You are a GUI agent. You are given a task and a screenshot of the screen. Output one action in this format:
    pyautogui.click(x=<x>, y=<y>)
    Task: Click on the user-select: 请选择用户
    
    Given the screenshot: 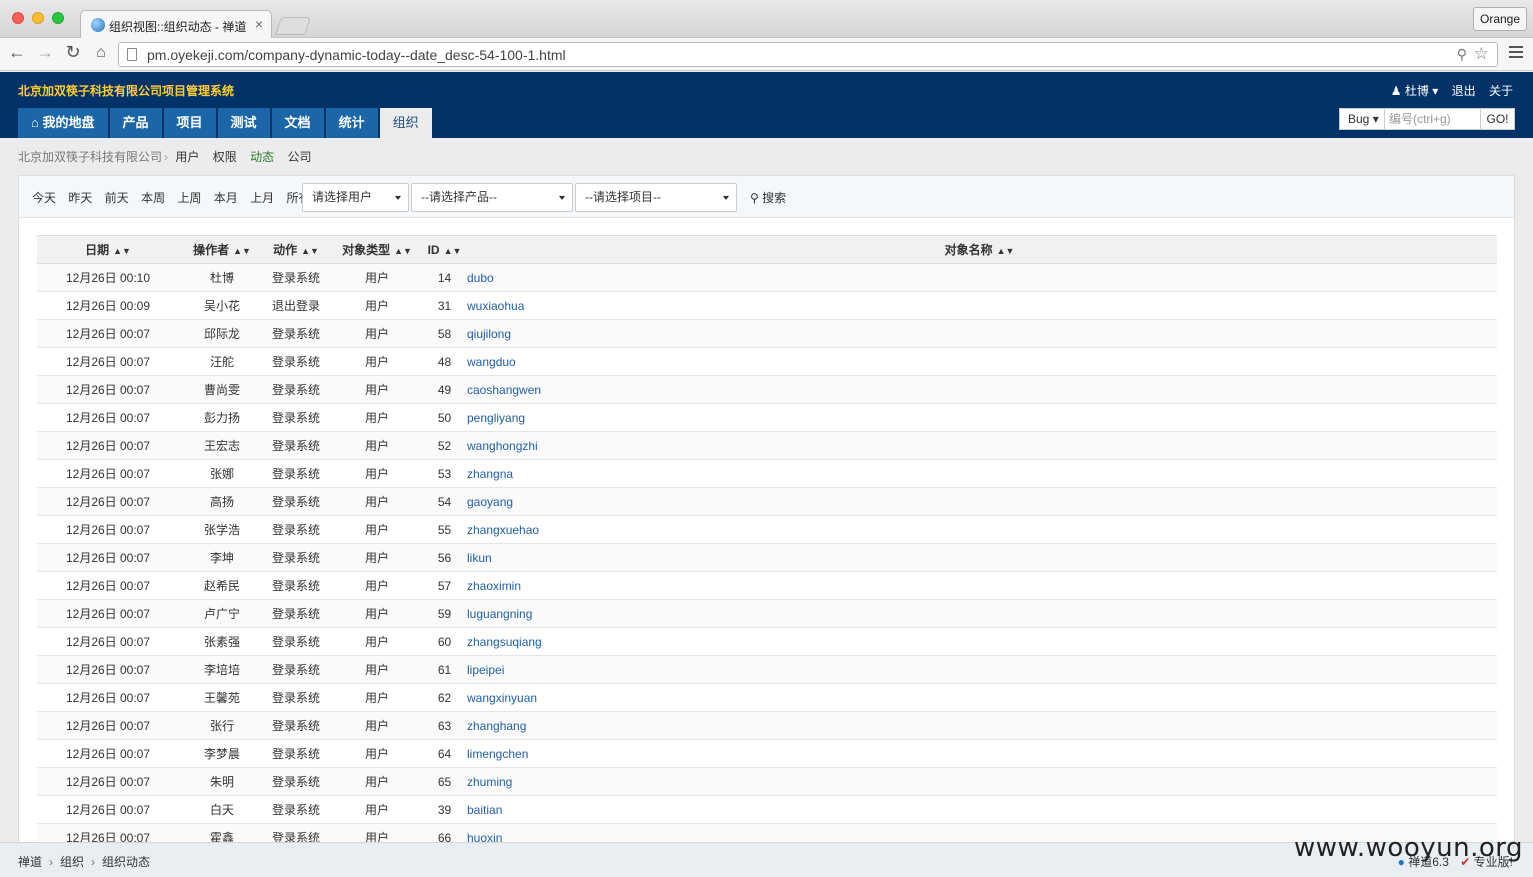 What is the action you would take?
    pyautogui.click(x=355, y=197)
    